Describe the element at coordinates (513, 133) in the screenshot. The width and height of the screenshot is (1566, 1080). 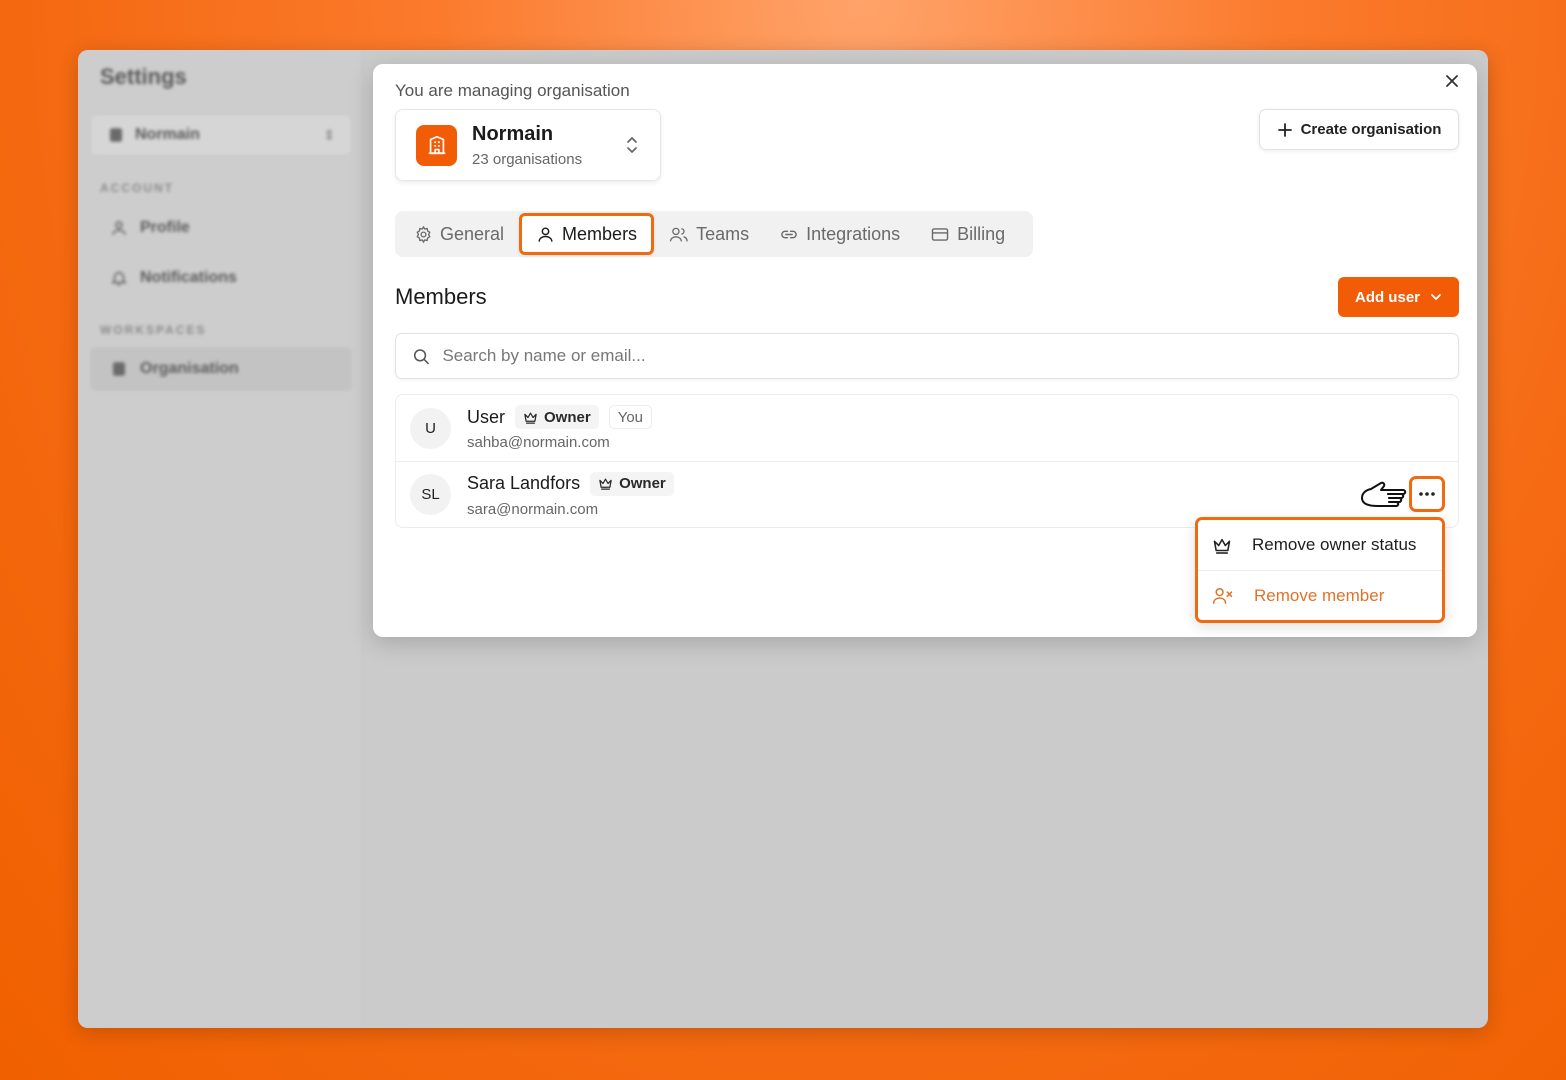
I see `org-name: Normain` at that location.